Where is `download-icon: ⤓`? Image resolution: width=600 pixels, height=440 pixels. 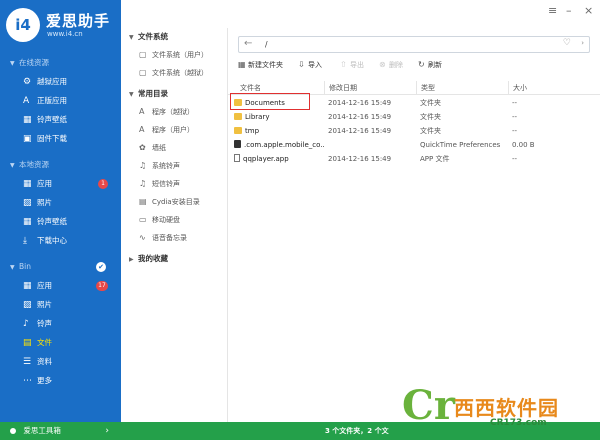
download-icon: ⤓ is located at coordinates (25, 241).